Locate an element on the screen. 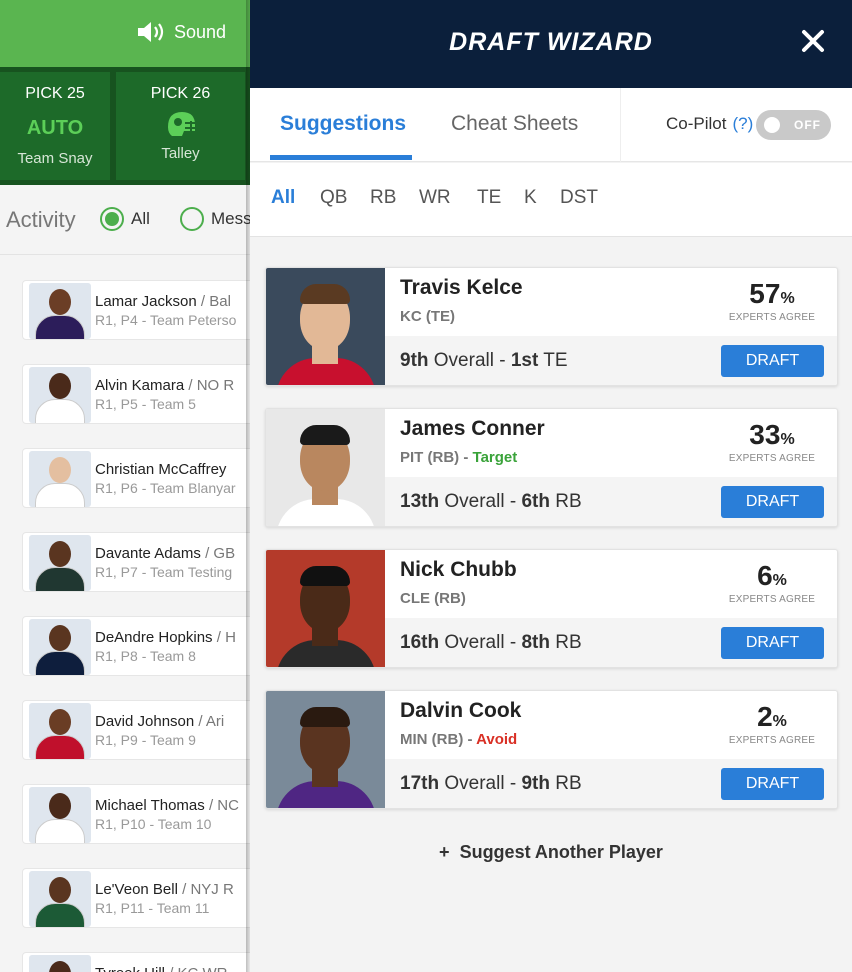 This screenshot has width=852, height=972. pick-number: PICK 25 is located at coordinates (55, 93).